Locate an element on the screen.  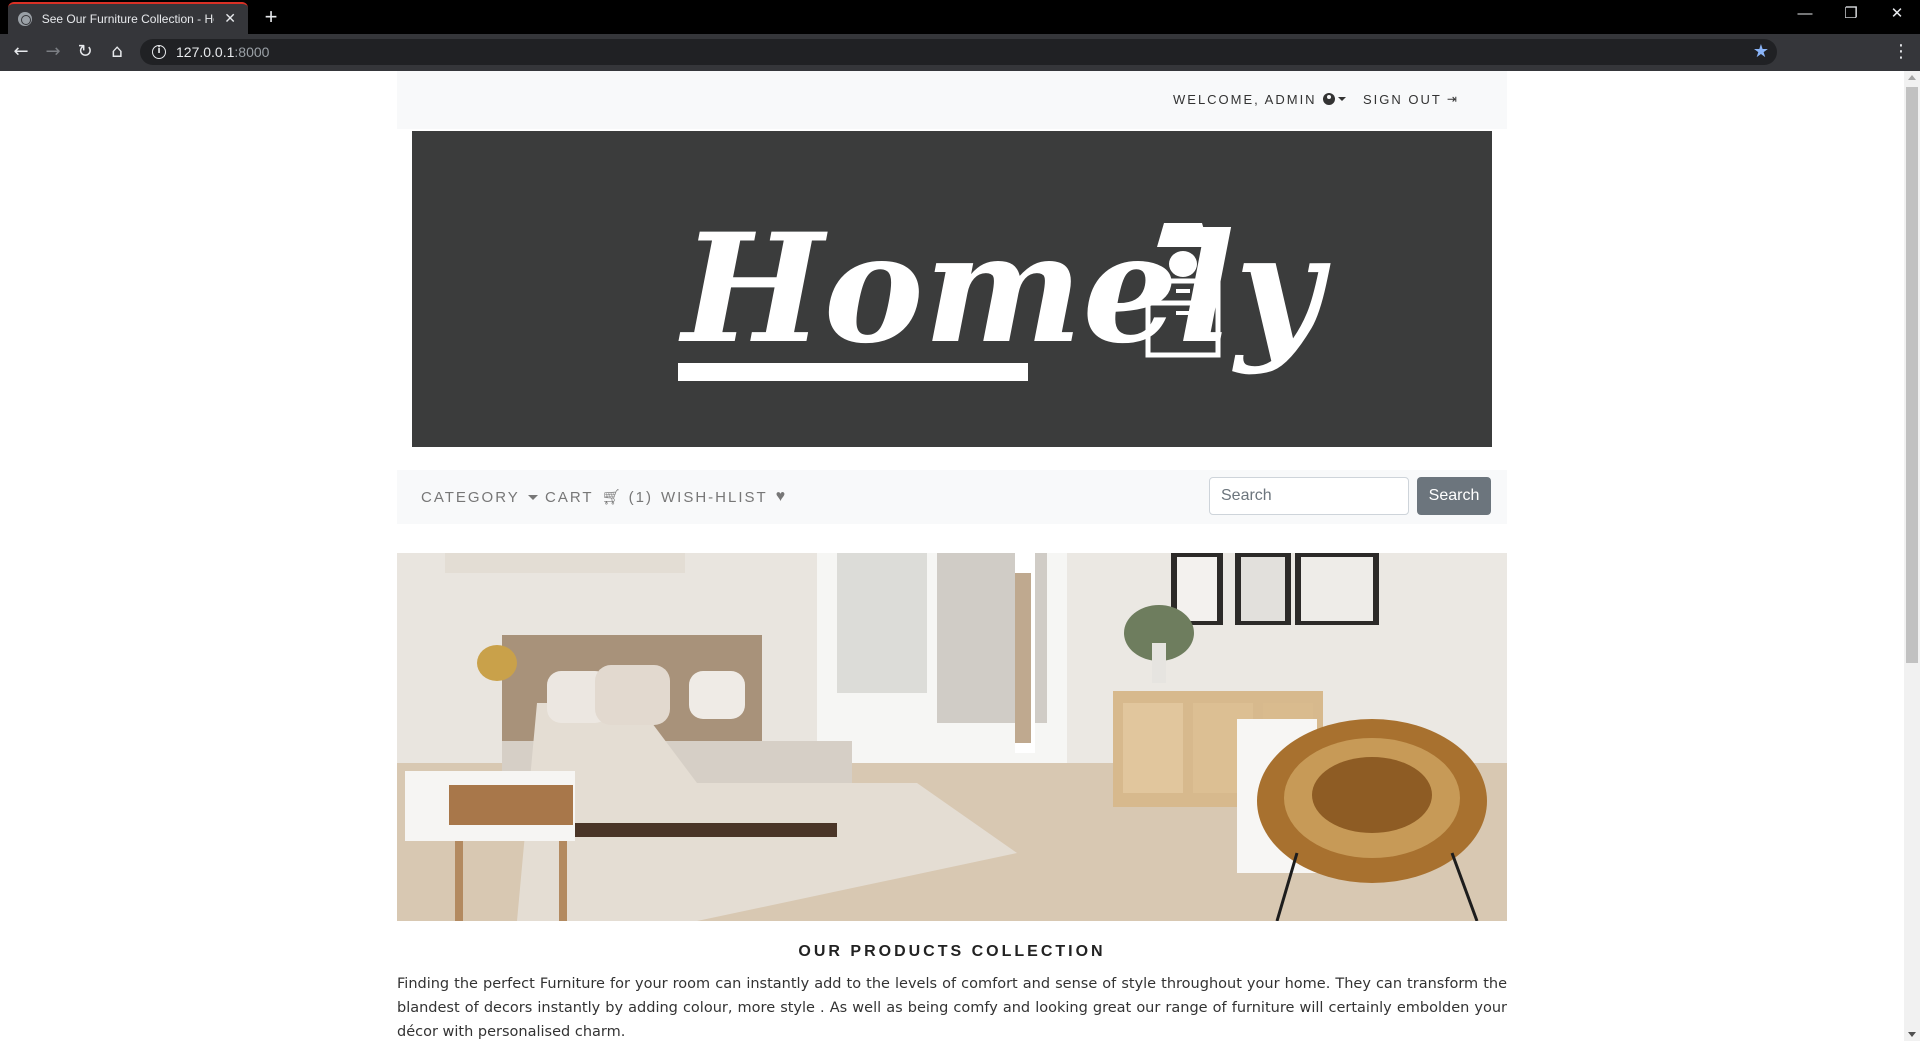
tab-title: See Our Furniture Collection - Homely is located at coordinates (128, 19).